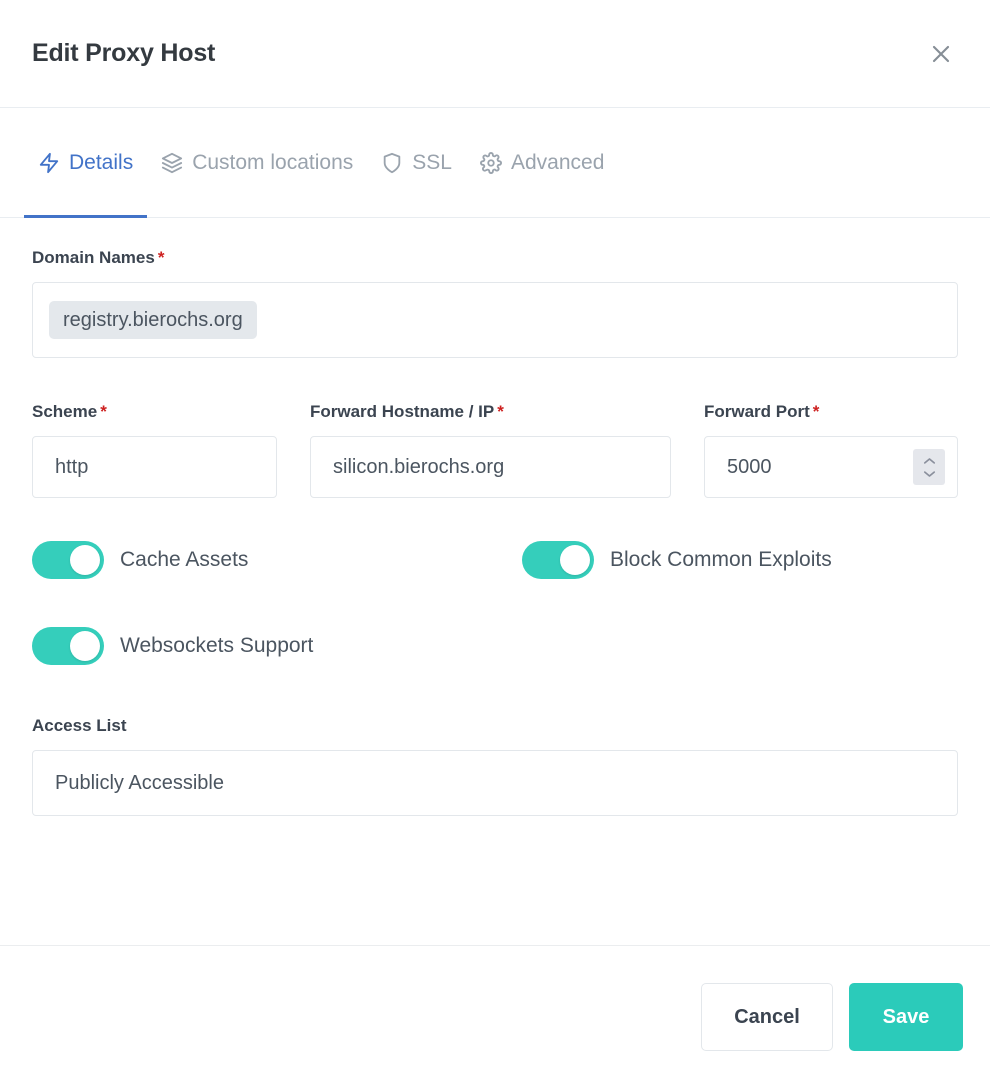 This screenshot has height=1088, width=990. Describe the element at coordinates (906, 1017) in the screenshot. I see `save-button: Save` at that location.